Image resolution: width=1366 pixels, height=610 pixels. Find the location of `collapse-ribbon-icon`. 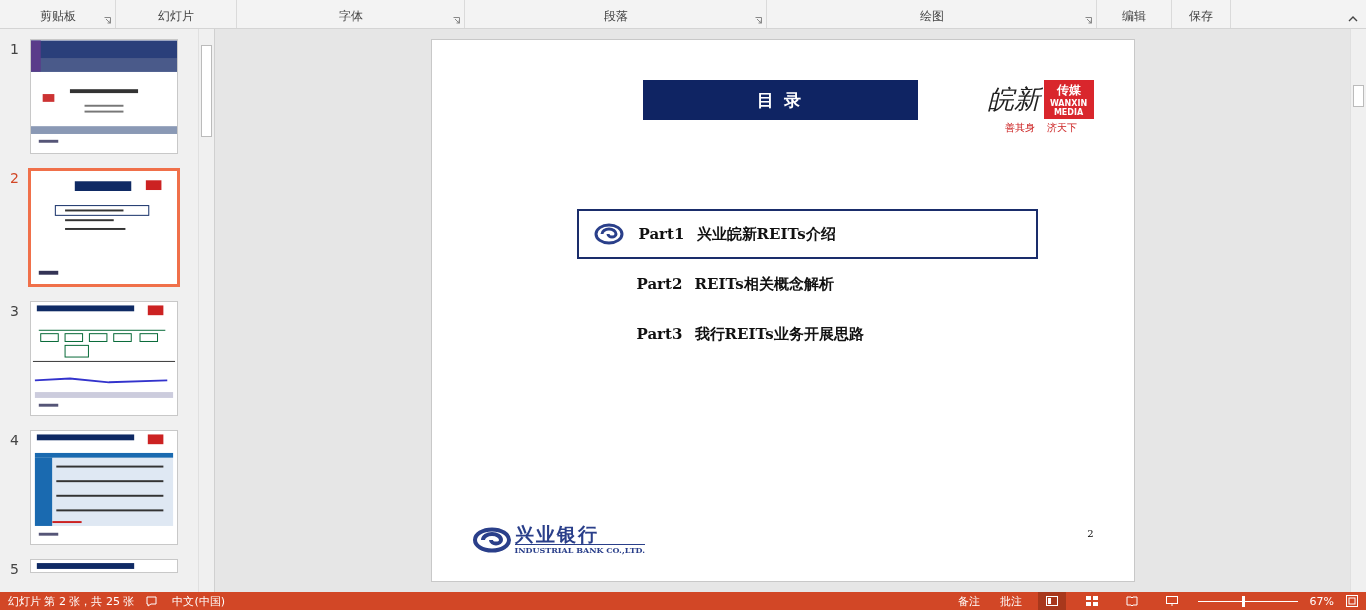

collapse-ribbon-icon is located at coordinates (1353, 19).